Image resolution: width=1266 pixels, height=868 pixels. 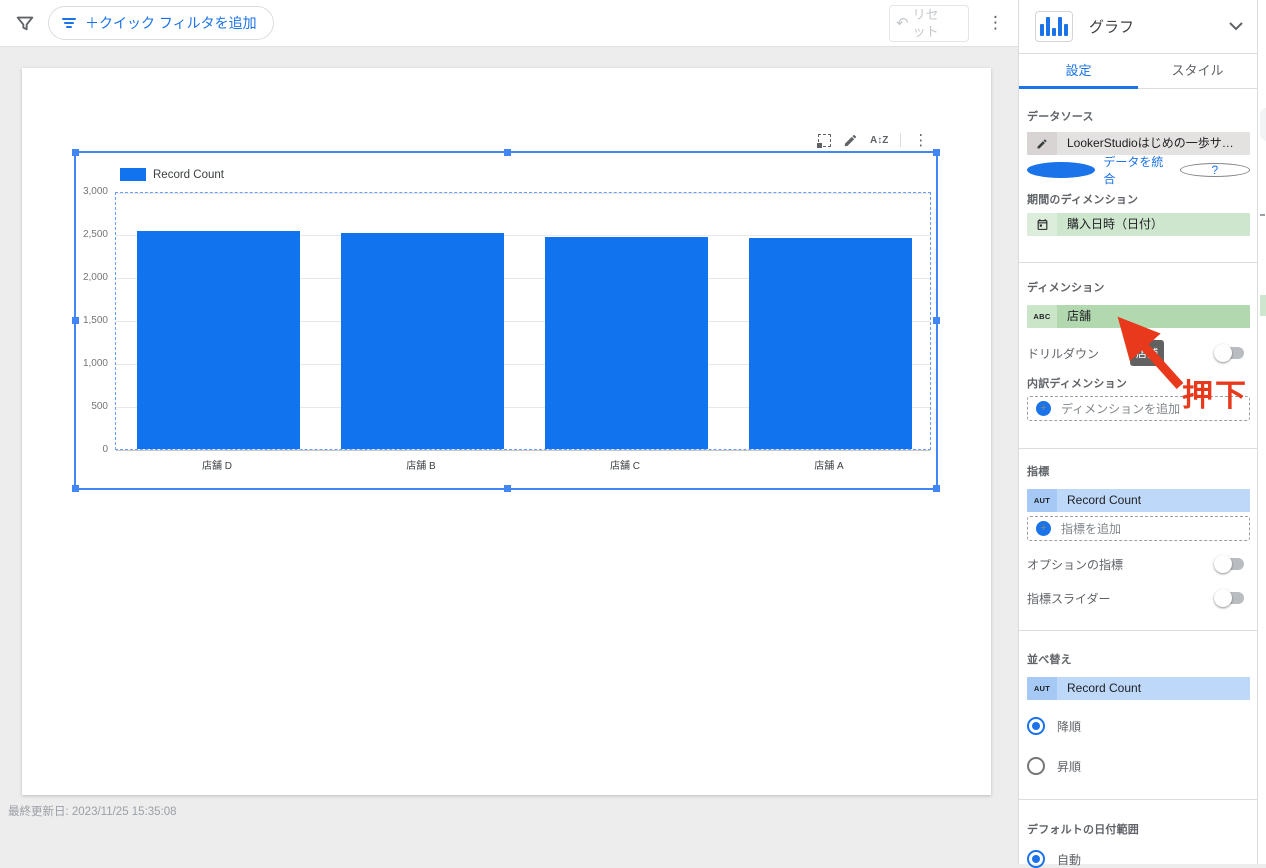 What do you see at coordinates (1197, 71) in the screenshot?
I see `tab-style: スタイル` at bounding box center [1197, 71].